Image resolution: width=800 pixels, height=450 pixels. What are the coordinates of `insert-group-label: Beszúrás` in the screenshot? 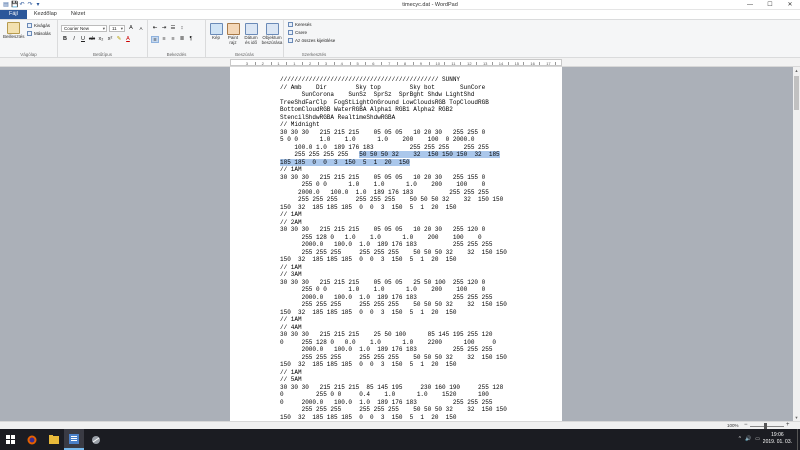 It's located at (244, 54).